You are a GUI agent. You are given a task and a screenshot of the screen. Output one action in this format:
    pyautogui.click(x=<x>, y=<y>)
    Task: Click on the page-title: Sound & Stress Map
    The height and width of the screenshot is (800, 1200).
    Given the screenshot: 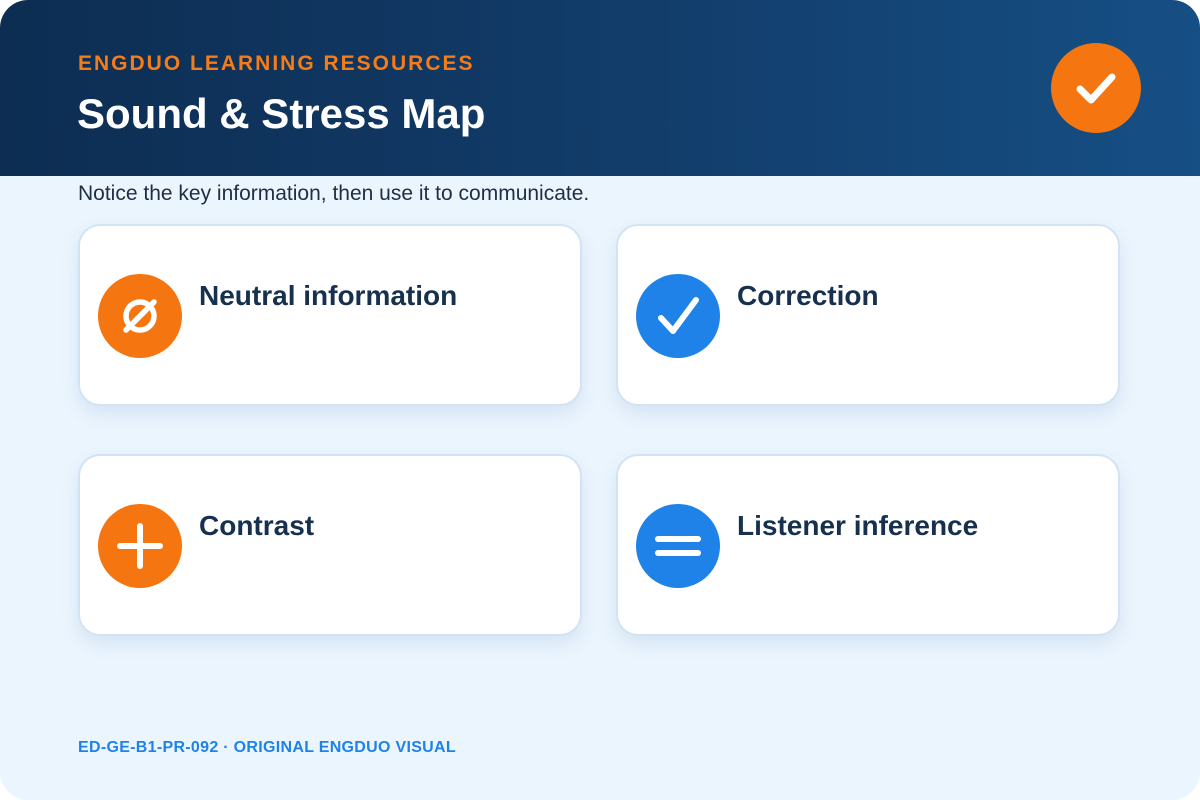 What is the action you would take?
    pyautogui.click(x=281, y=113)
    